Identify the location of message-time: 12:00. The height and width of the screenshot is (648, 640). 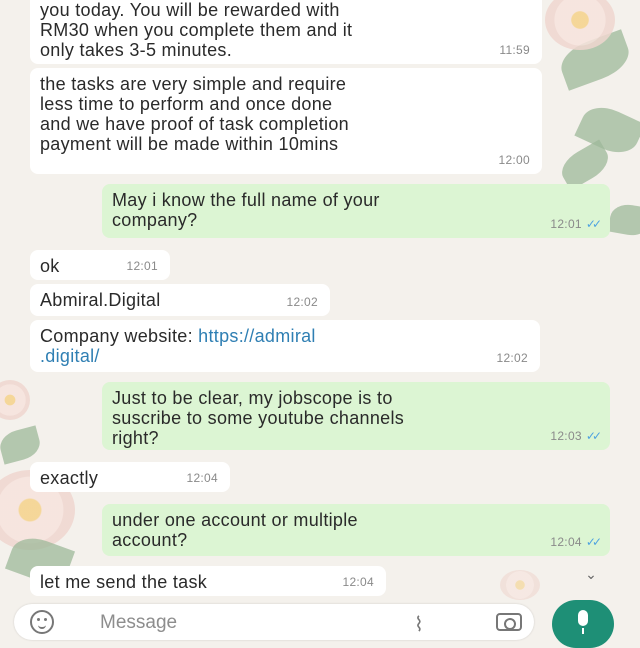
(514, 160).